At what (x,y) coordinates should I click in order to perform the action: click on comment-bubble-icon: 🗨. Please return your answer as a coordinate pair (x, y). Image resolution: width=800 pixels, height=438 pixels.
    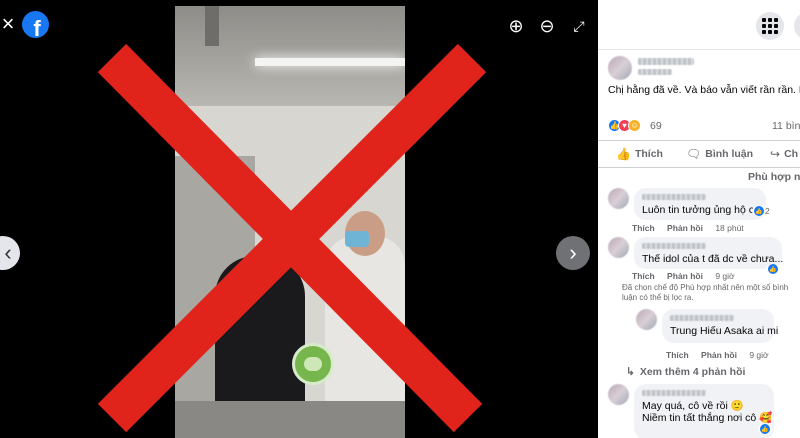
    Looking at the image, I should click on (694, 154).